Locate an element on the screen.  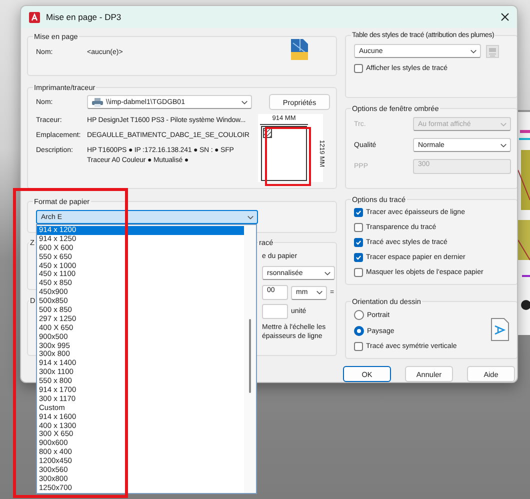
window-title: Mise en page - DP3 is located at coordinates (84, 17).